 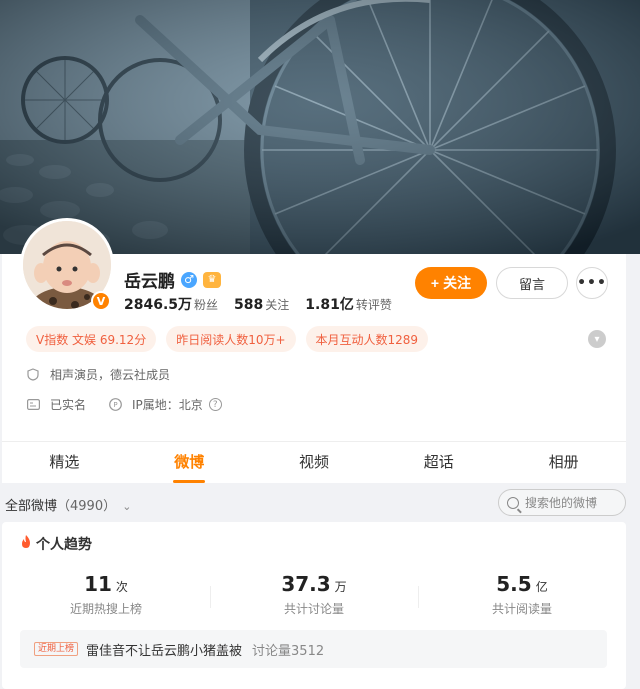 What do you see at coordinates (261, 304) in the screenshot?
I see `following-stat: 588 关注` at bounding box center [261, 304].